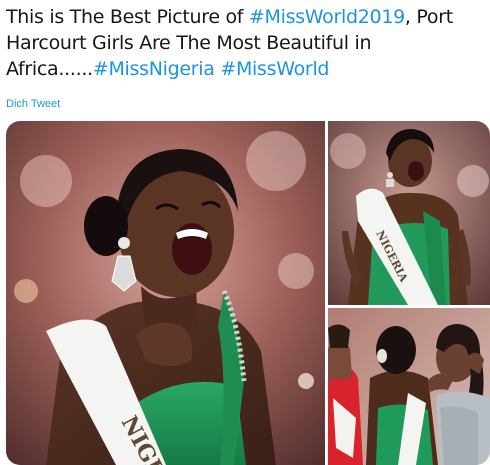 This screenshot has width=490, height=465. What do you see at coordinates (154, 69) in the screenshot?
I see `hashtag-link-missnigeria: #MissNigeria` at bounding box center [154, 69].